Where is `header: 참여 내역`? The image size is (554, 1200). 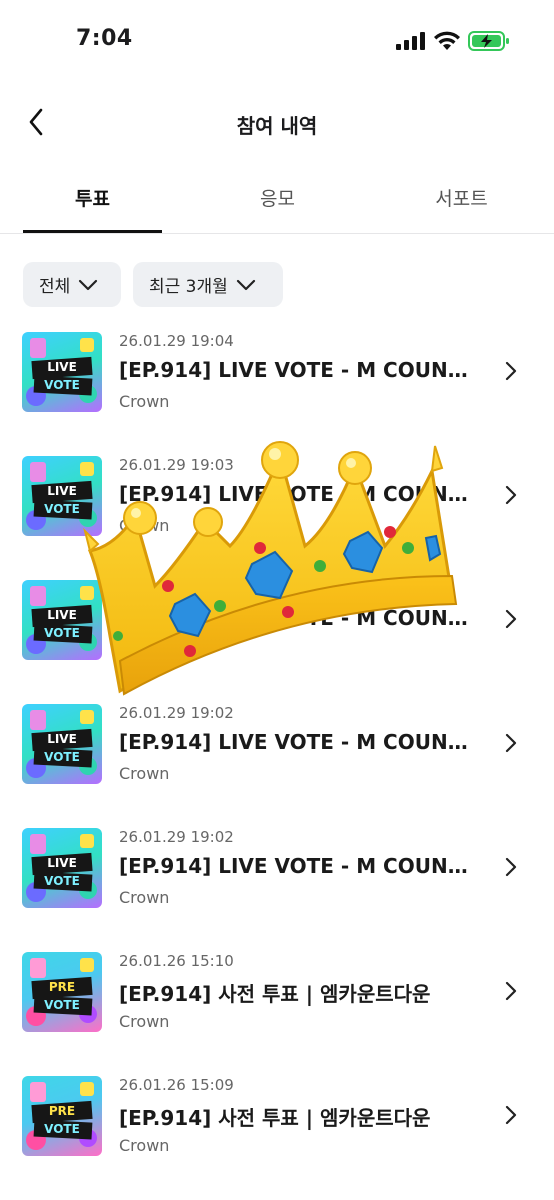 header: 참여 내역 is located at coordinates (277, 123).